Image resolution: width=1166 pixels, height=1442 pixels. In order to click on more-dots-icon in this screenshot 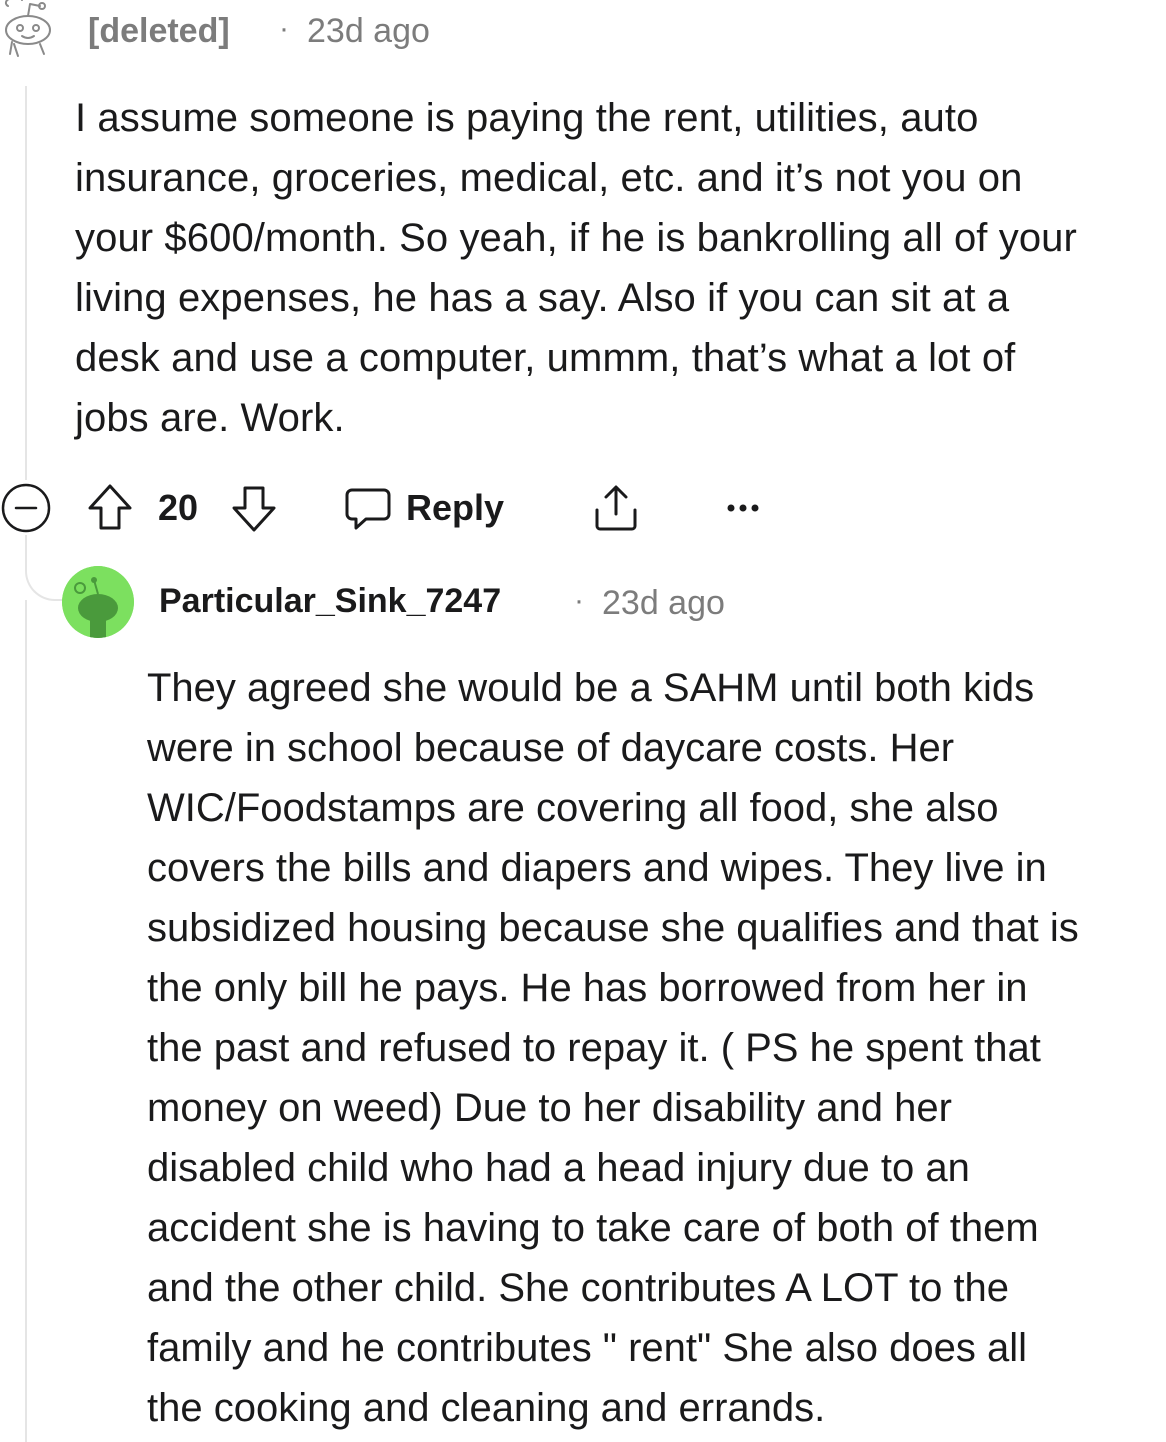, I will do `click(743, 508)`.